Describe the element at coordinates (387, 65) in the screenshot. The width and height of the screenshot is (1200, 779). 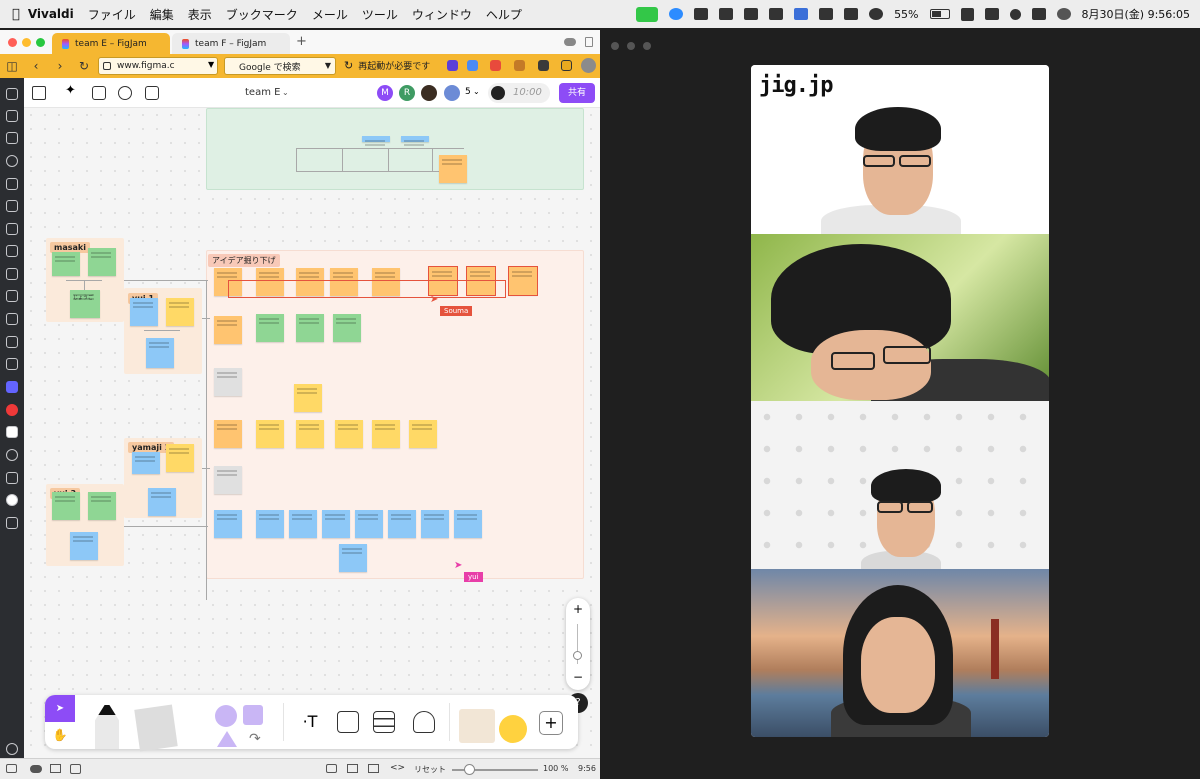
I see `restart-notice: ↻ 再起動が必要です` at that location.